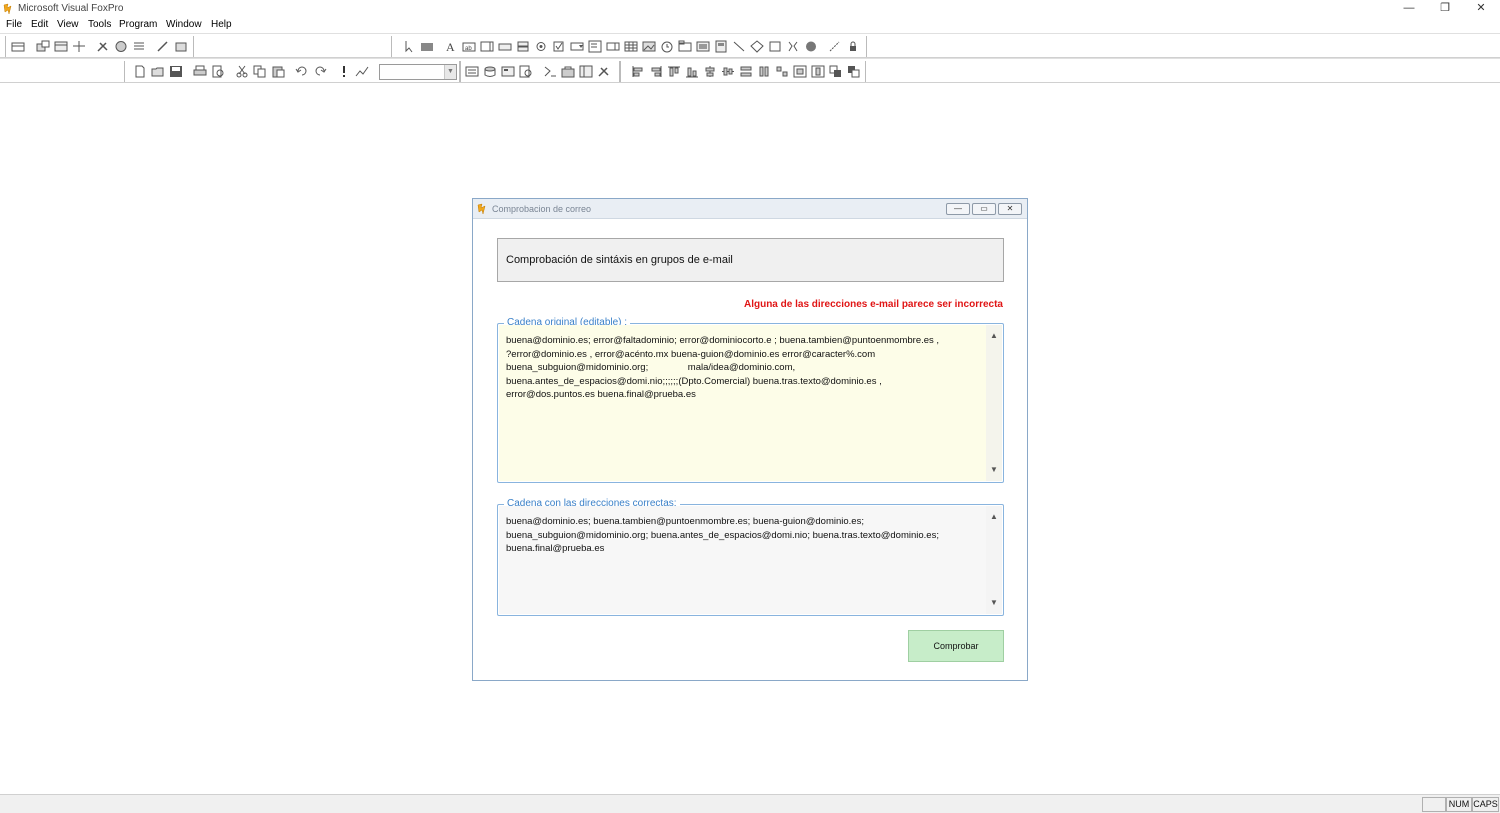 The width and height of the screenshot is (1500, 813). What do you see at coordinates (568, 71) in the screenshot?
I see `toolbox-icon` at bounding box center [568, 71].